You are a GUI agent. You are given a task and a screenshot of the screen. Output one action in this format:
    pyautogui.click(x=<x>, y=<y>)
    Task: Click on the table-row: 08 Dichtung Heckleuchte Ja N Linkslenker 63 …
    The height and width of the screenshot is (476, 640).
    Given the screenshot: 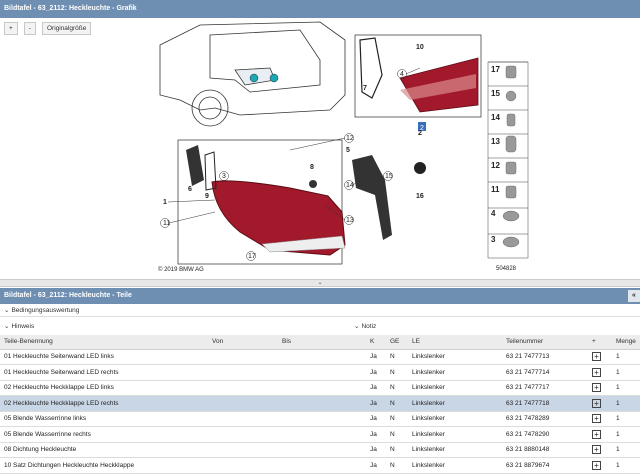 What is the action you would take?
    pyautogui.click(x=320, y=450)
    